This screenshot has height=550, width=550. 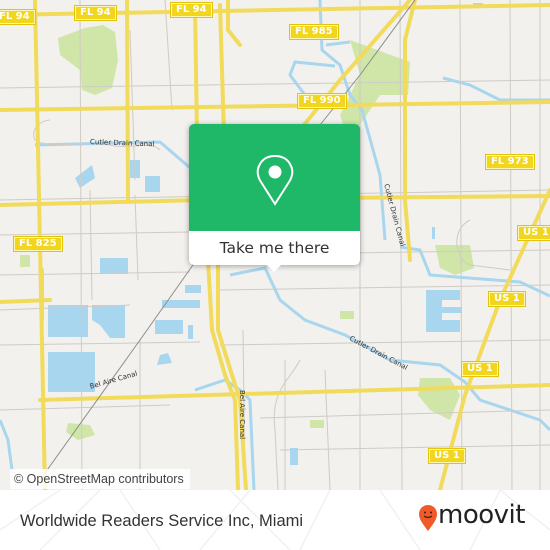 I want to click on route-shield-fl825: FL 825, so click(x=38, y=244).